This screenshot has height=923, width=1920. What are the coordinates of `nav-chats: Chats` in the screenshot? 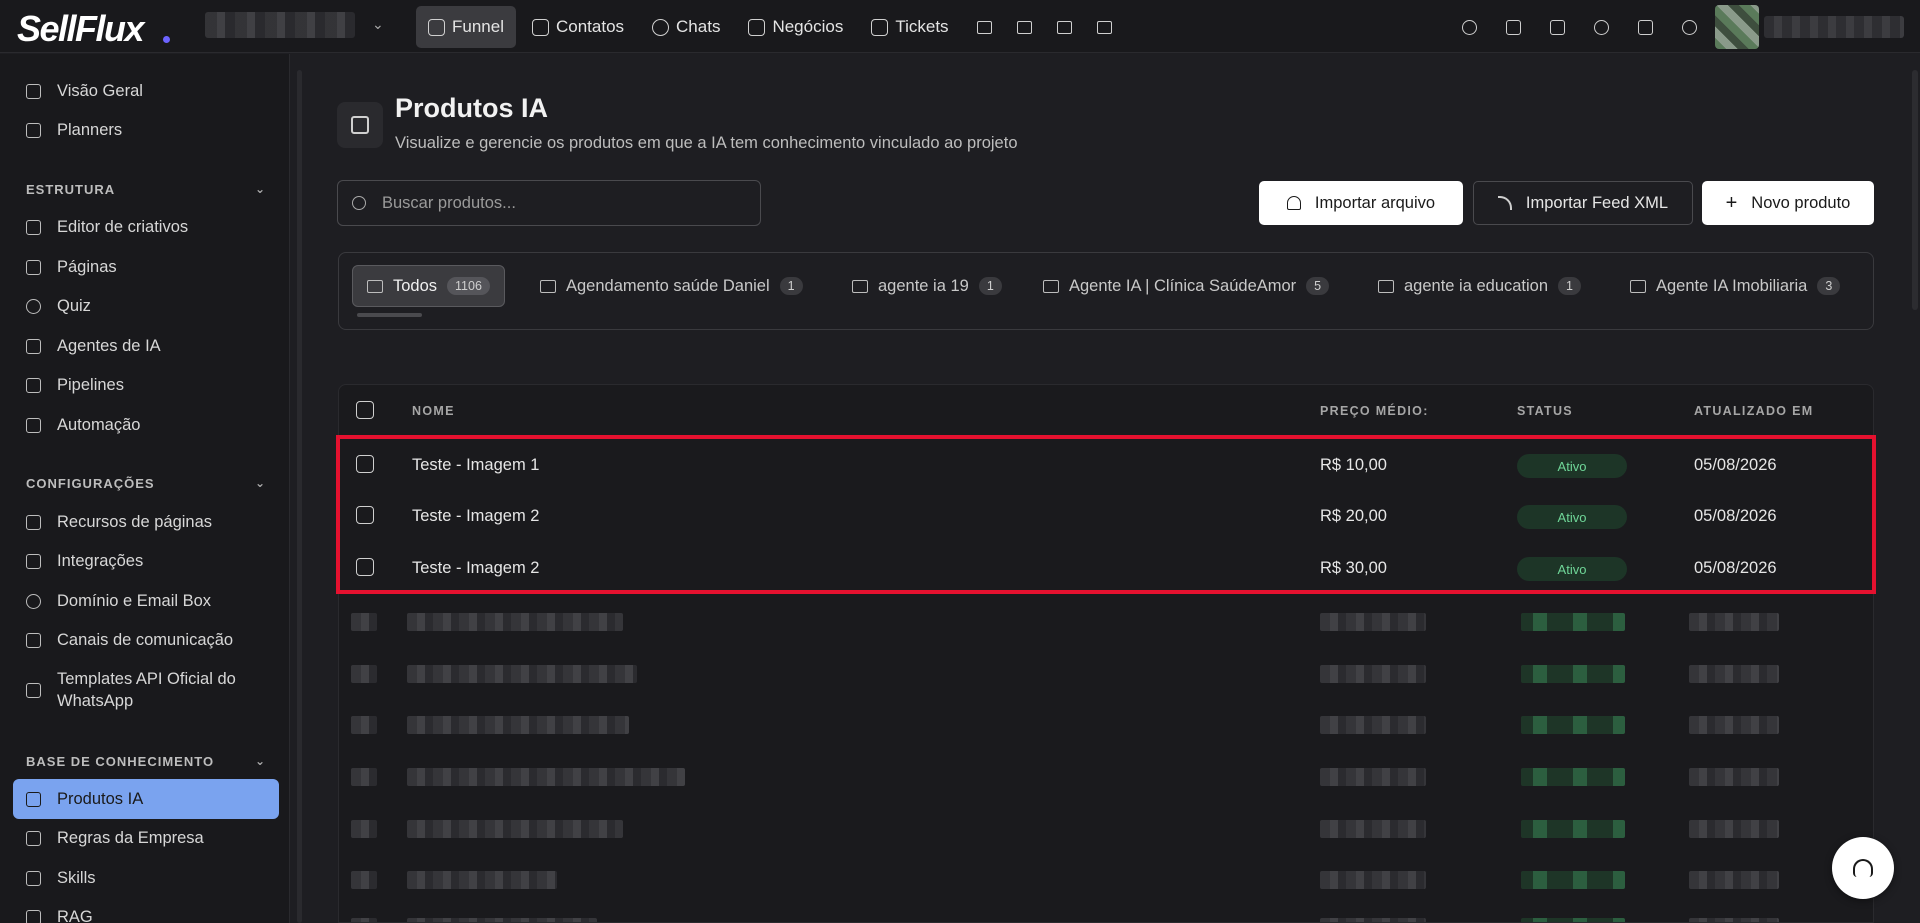 It's located at (686, 27).